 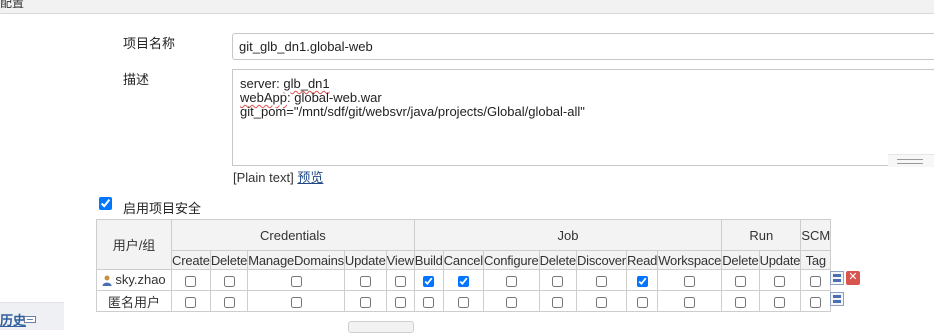 What do you see at coordinates (601, 260) in the screenshot?
I see `col-job-discover: Discover` at bounding box center [601, 260].